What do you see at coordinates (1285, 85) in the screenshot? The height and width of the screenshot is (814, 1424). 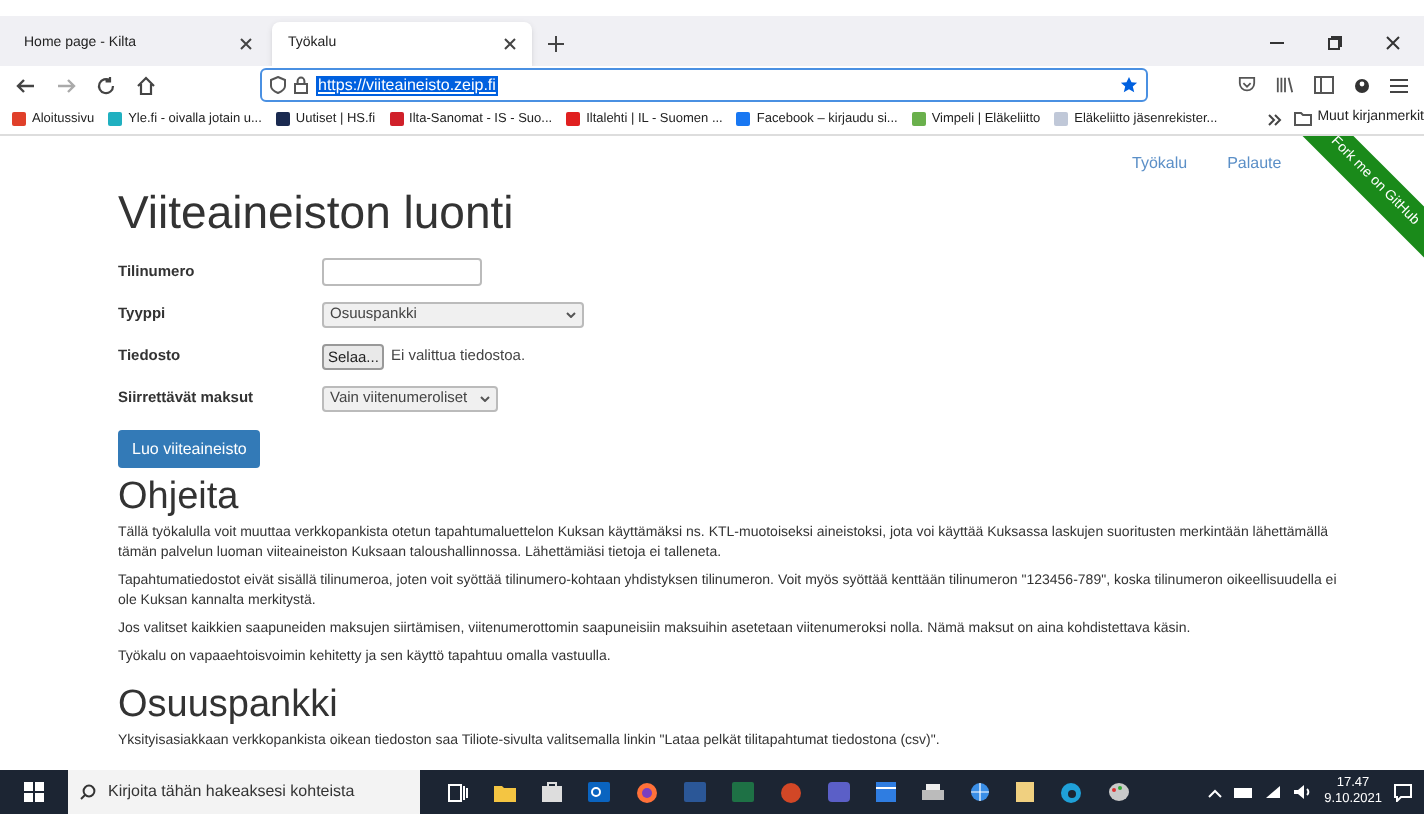 I see `library-icon` at bounding box center [1285, 85].